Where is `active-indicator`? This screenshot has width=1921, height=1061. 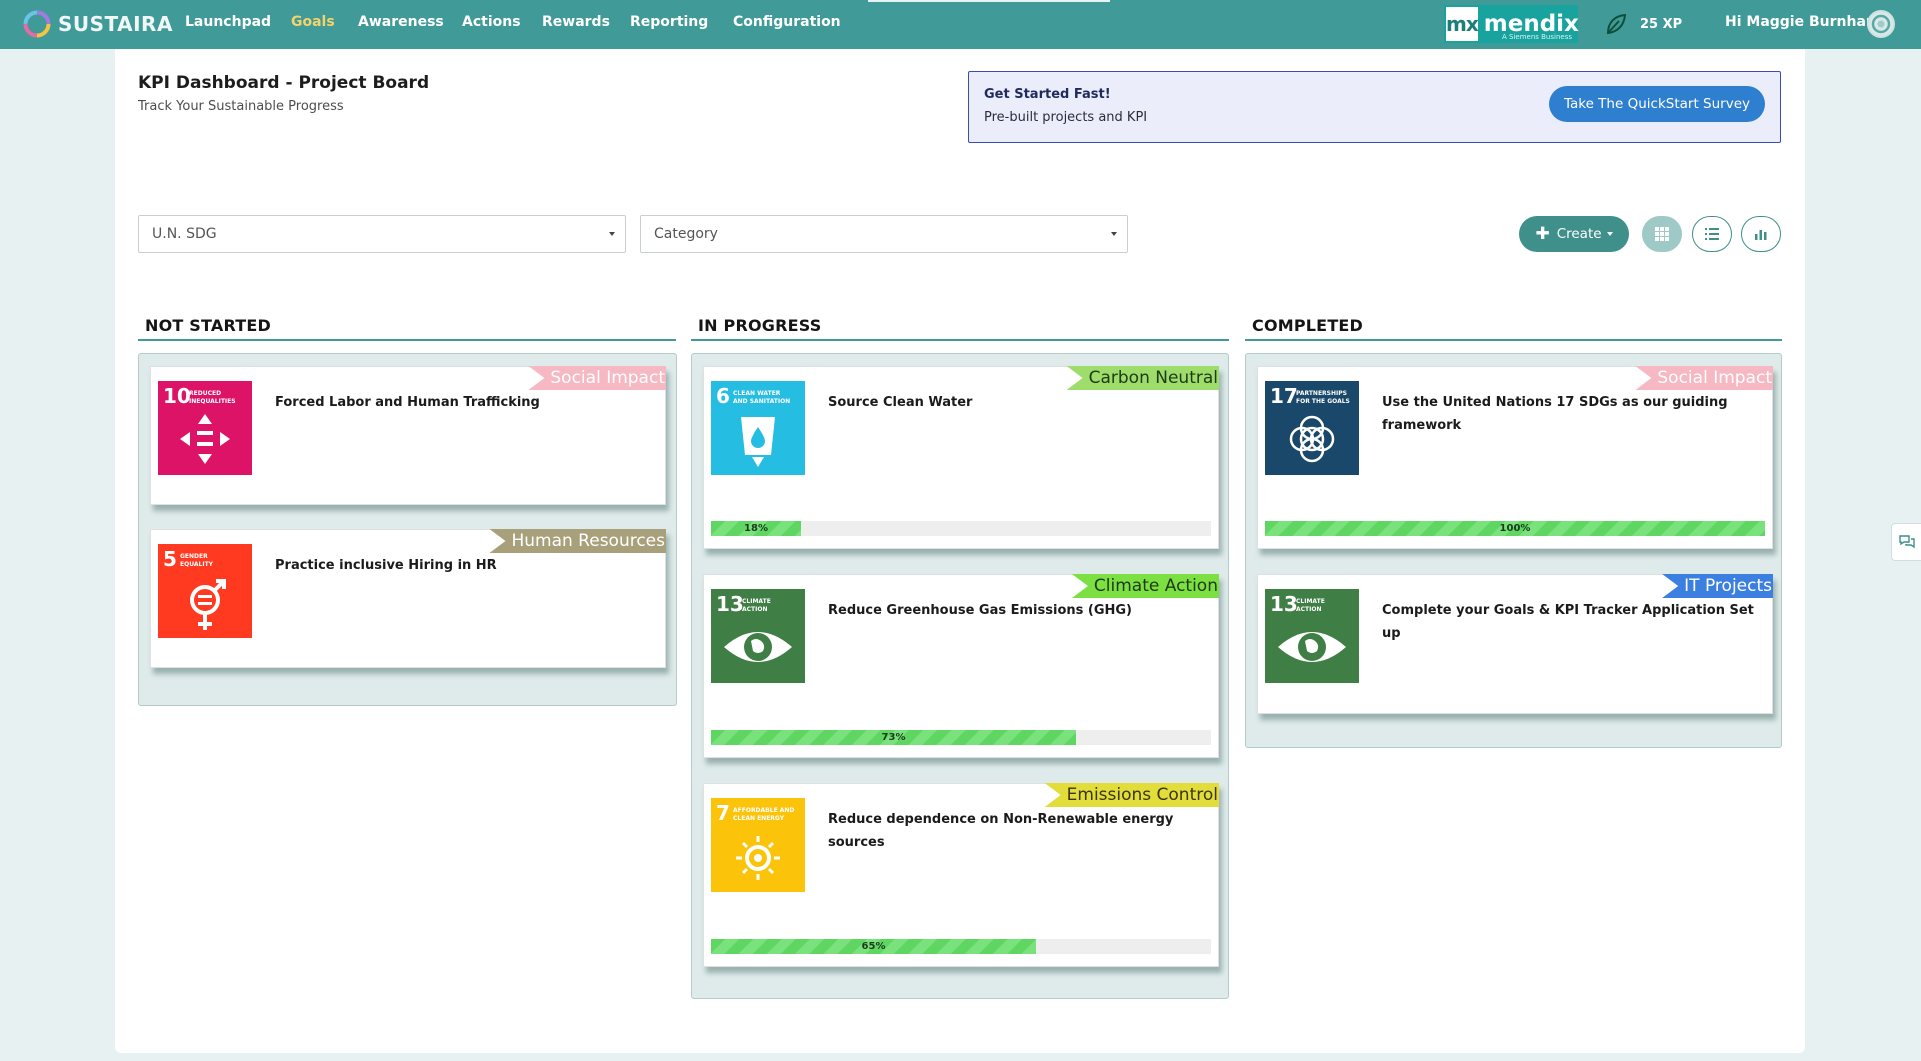
active-indicator is located at coordinates (989, 1).